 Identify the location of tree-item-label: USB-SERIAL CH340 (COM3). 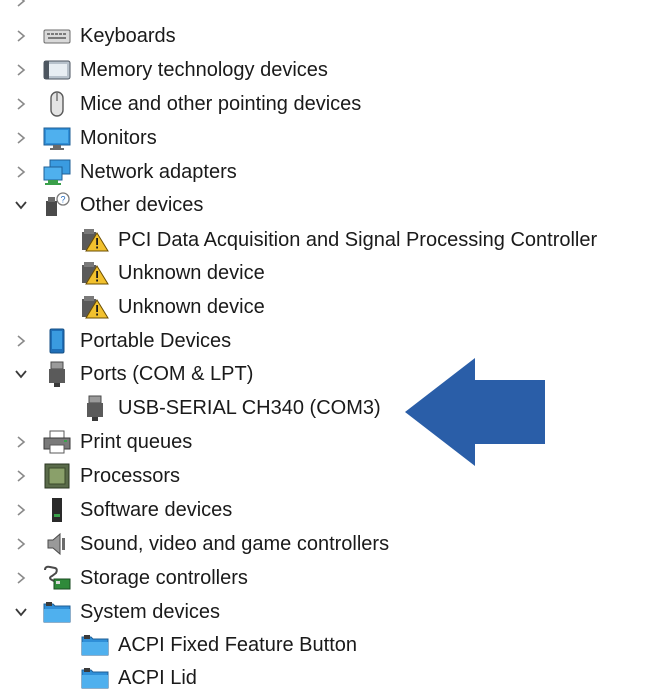
(249, 408).